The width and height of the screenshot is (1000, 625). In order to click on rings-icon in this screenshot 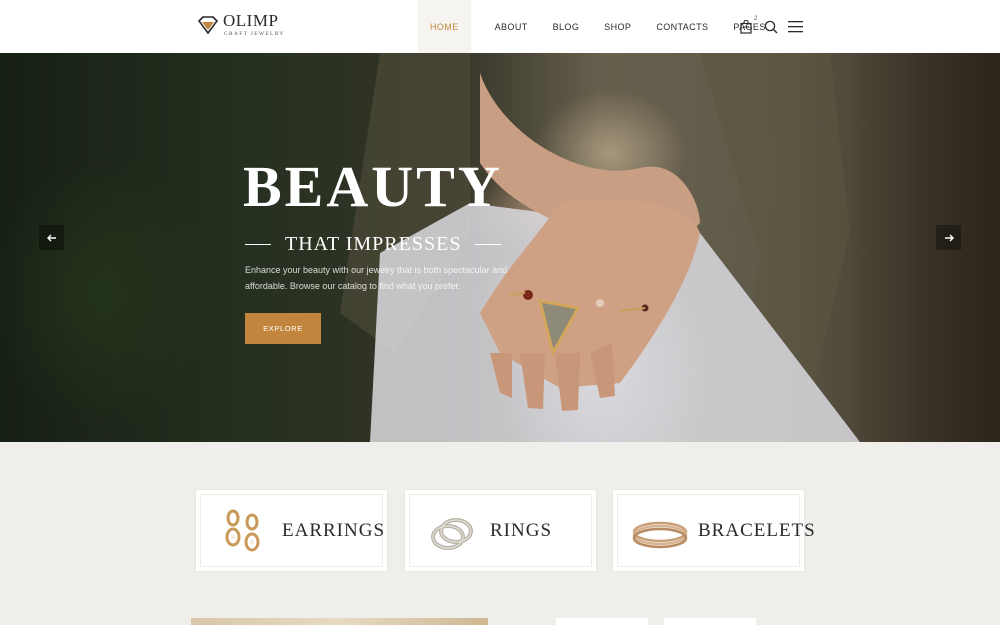, I will do `click(452, 534)`.